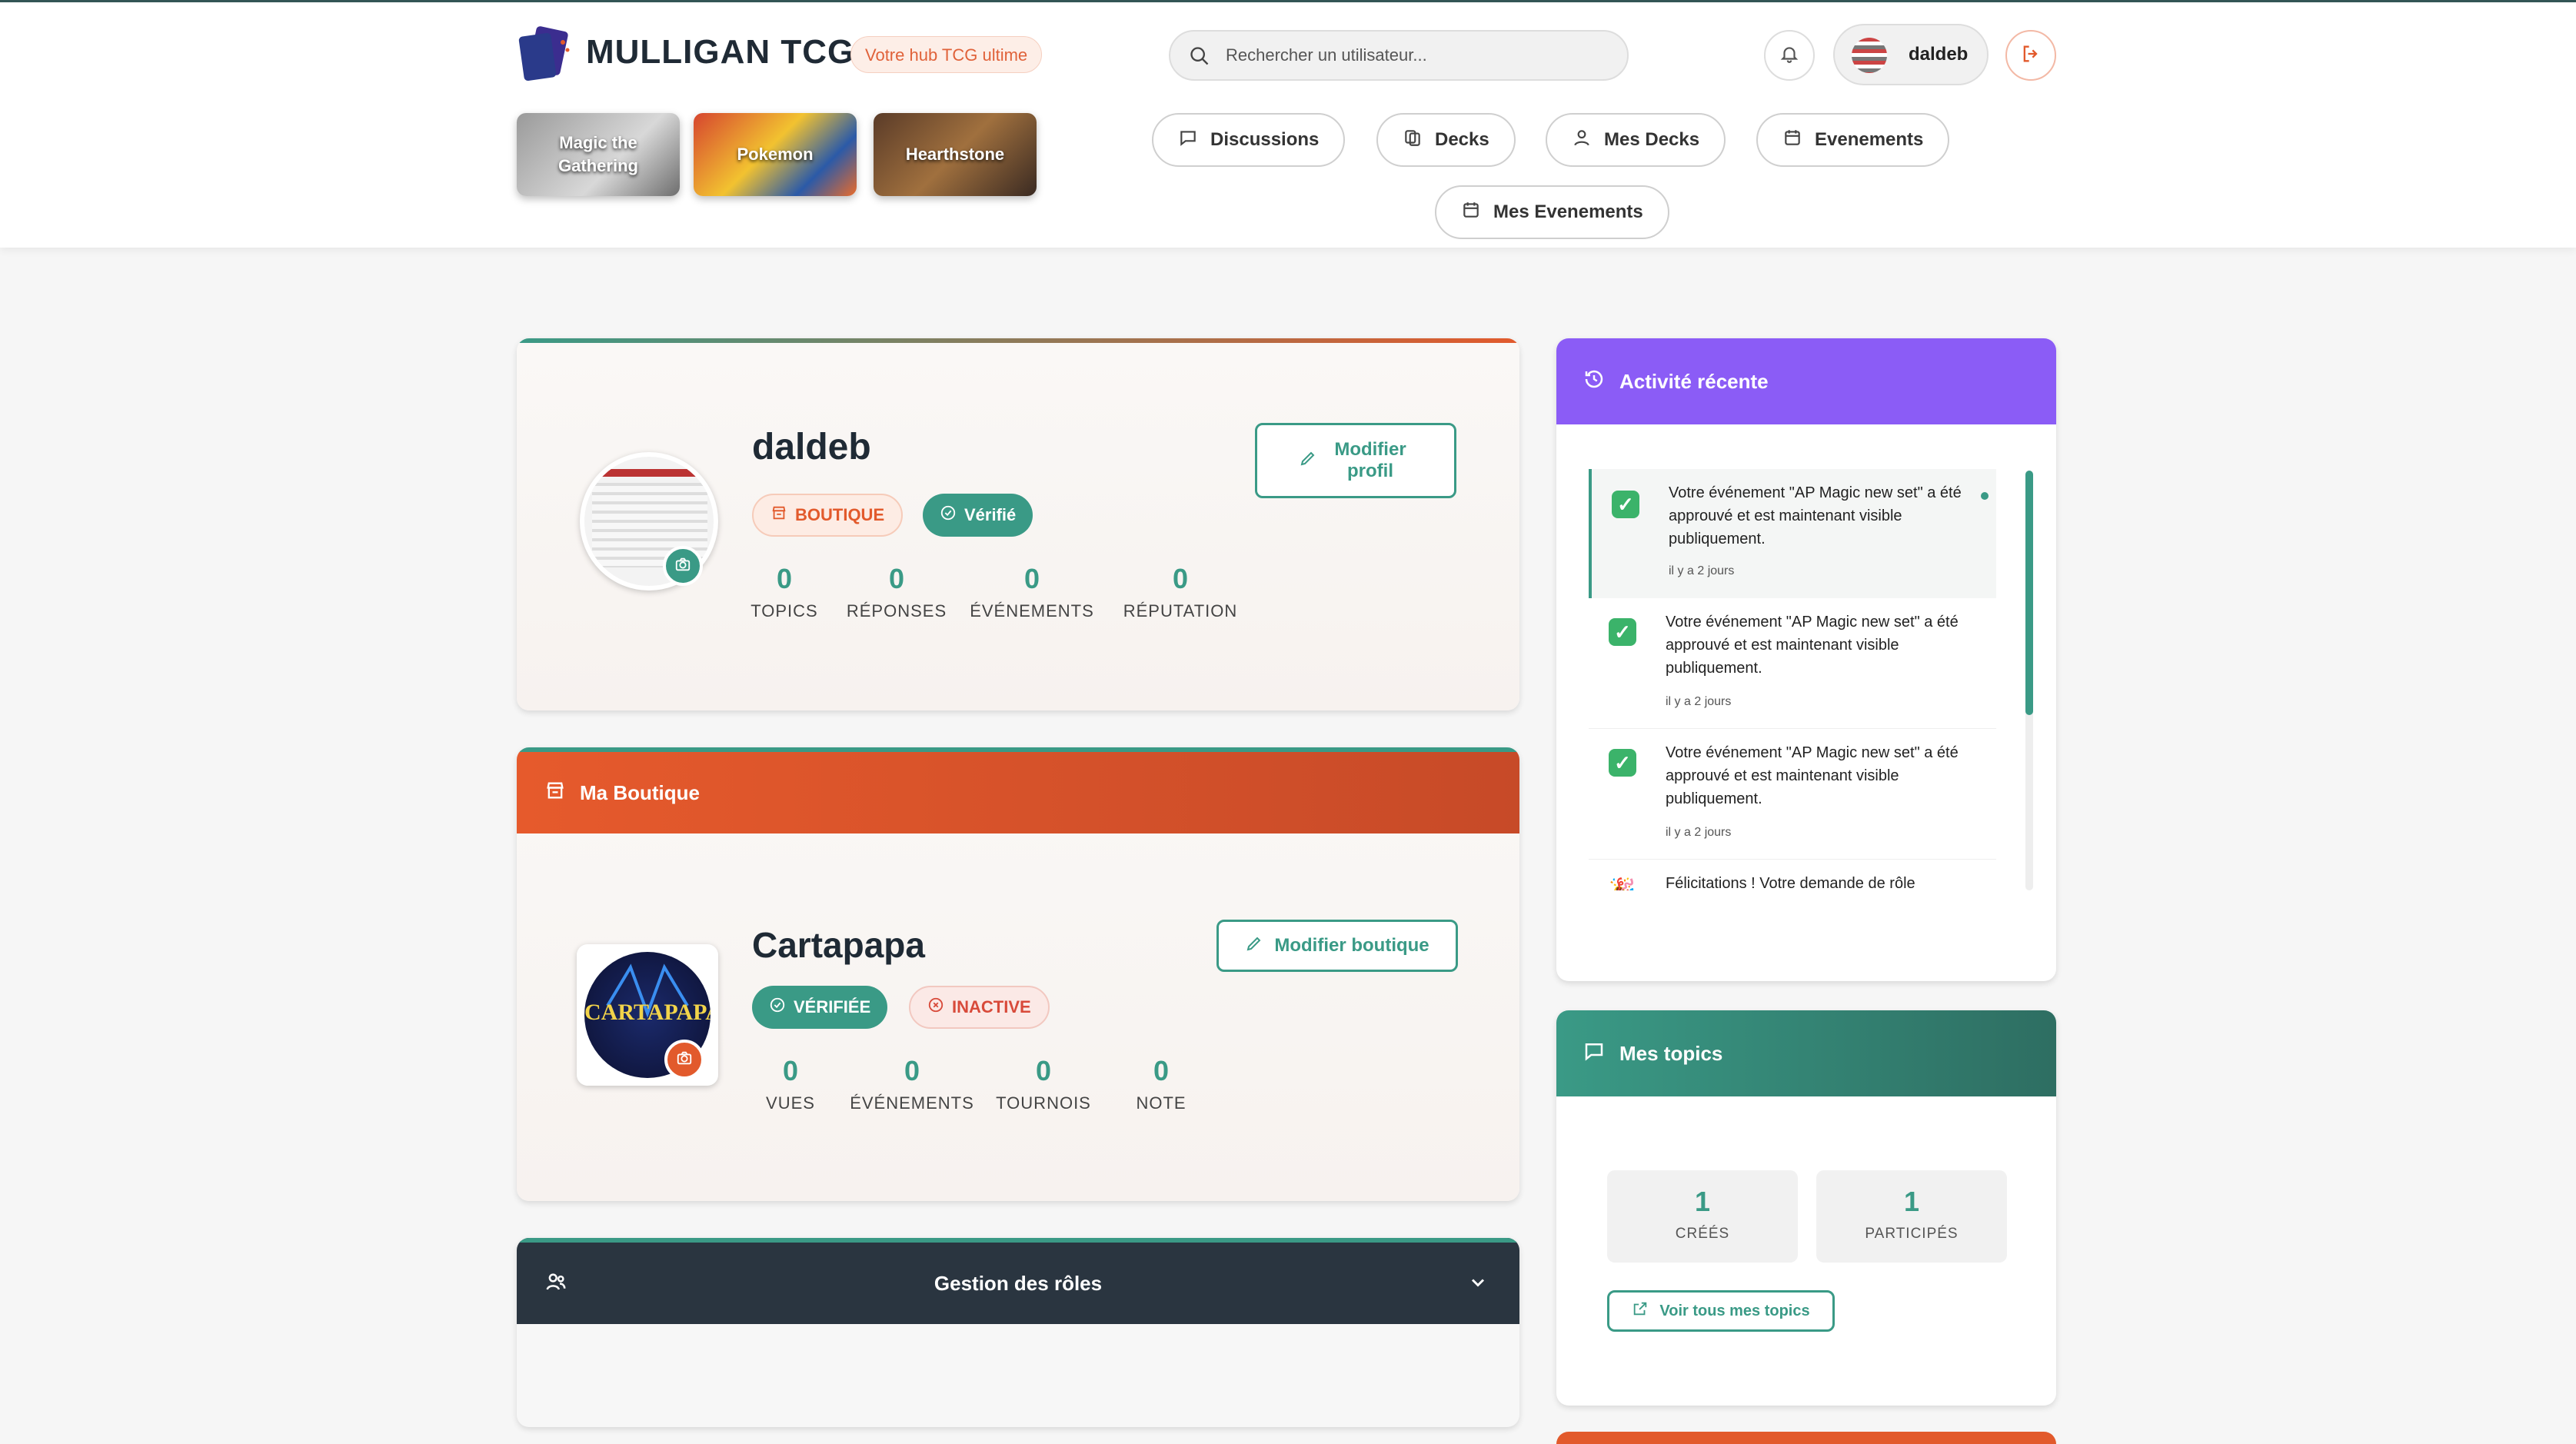  What do you see at coordinates (1594, 382) in the screenshot?
I see `history-icon` at bounding box center [1594, 382].